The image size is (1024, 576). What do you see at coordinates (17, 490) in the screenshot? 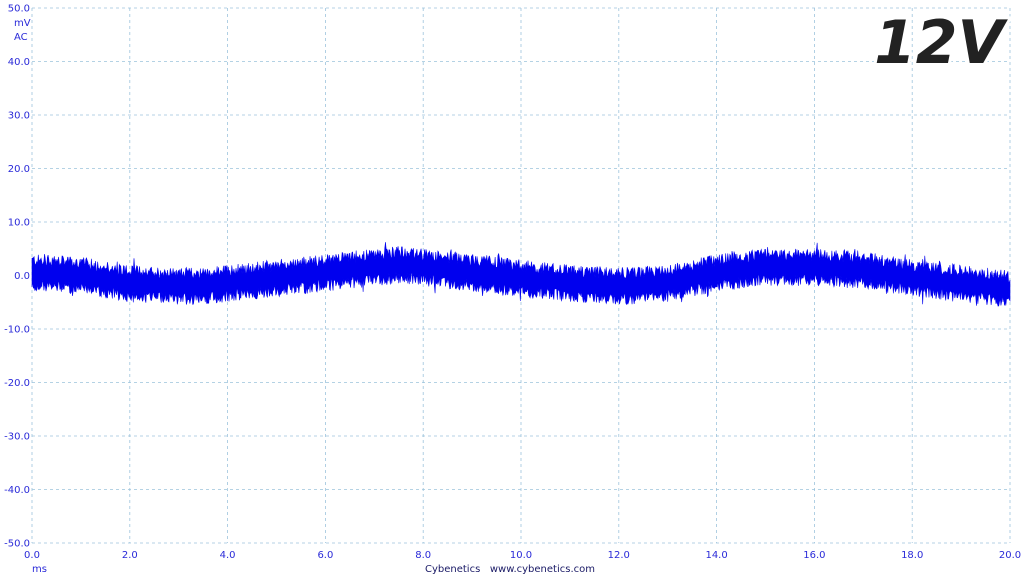
I see `y-tick-label: -40.0` at bounding box center [17, 490].